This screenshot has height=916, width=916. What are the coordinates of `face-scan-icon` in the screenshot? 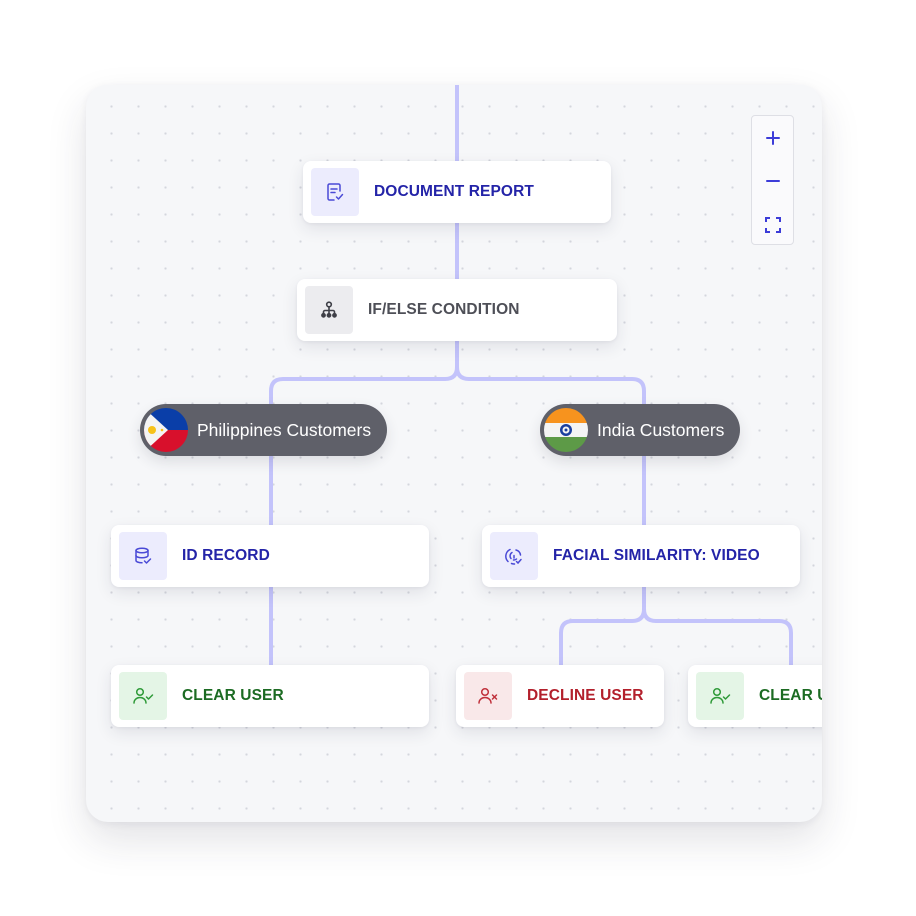 It's located at (514, 556).